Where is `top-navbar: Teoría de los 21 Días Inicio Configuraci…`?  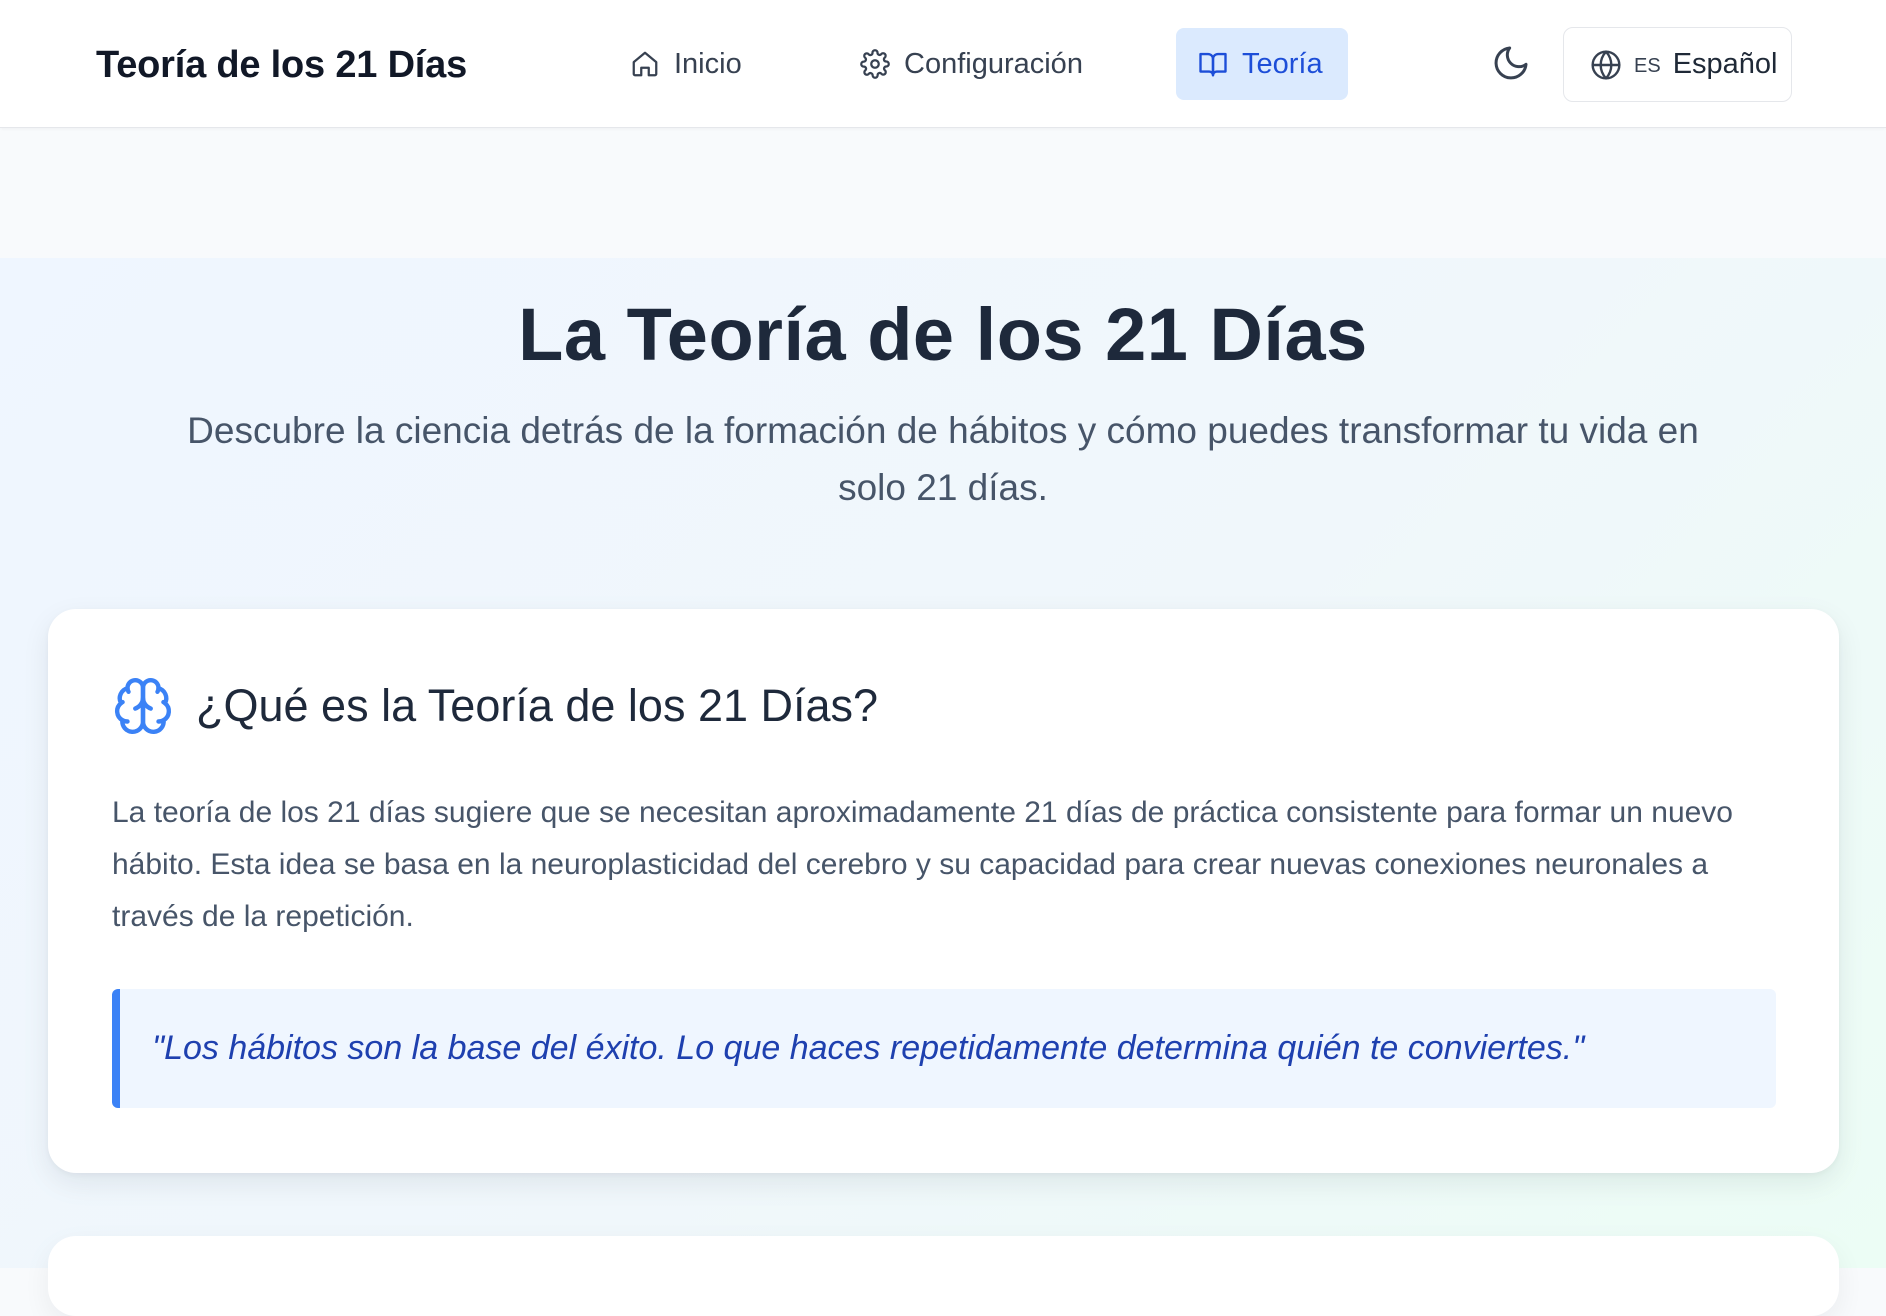
top-navbar: Teoría de los 21 Días Inicio Configuraci… is located at coordinates (943, 64).